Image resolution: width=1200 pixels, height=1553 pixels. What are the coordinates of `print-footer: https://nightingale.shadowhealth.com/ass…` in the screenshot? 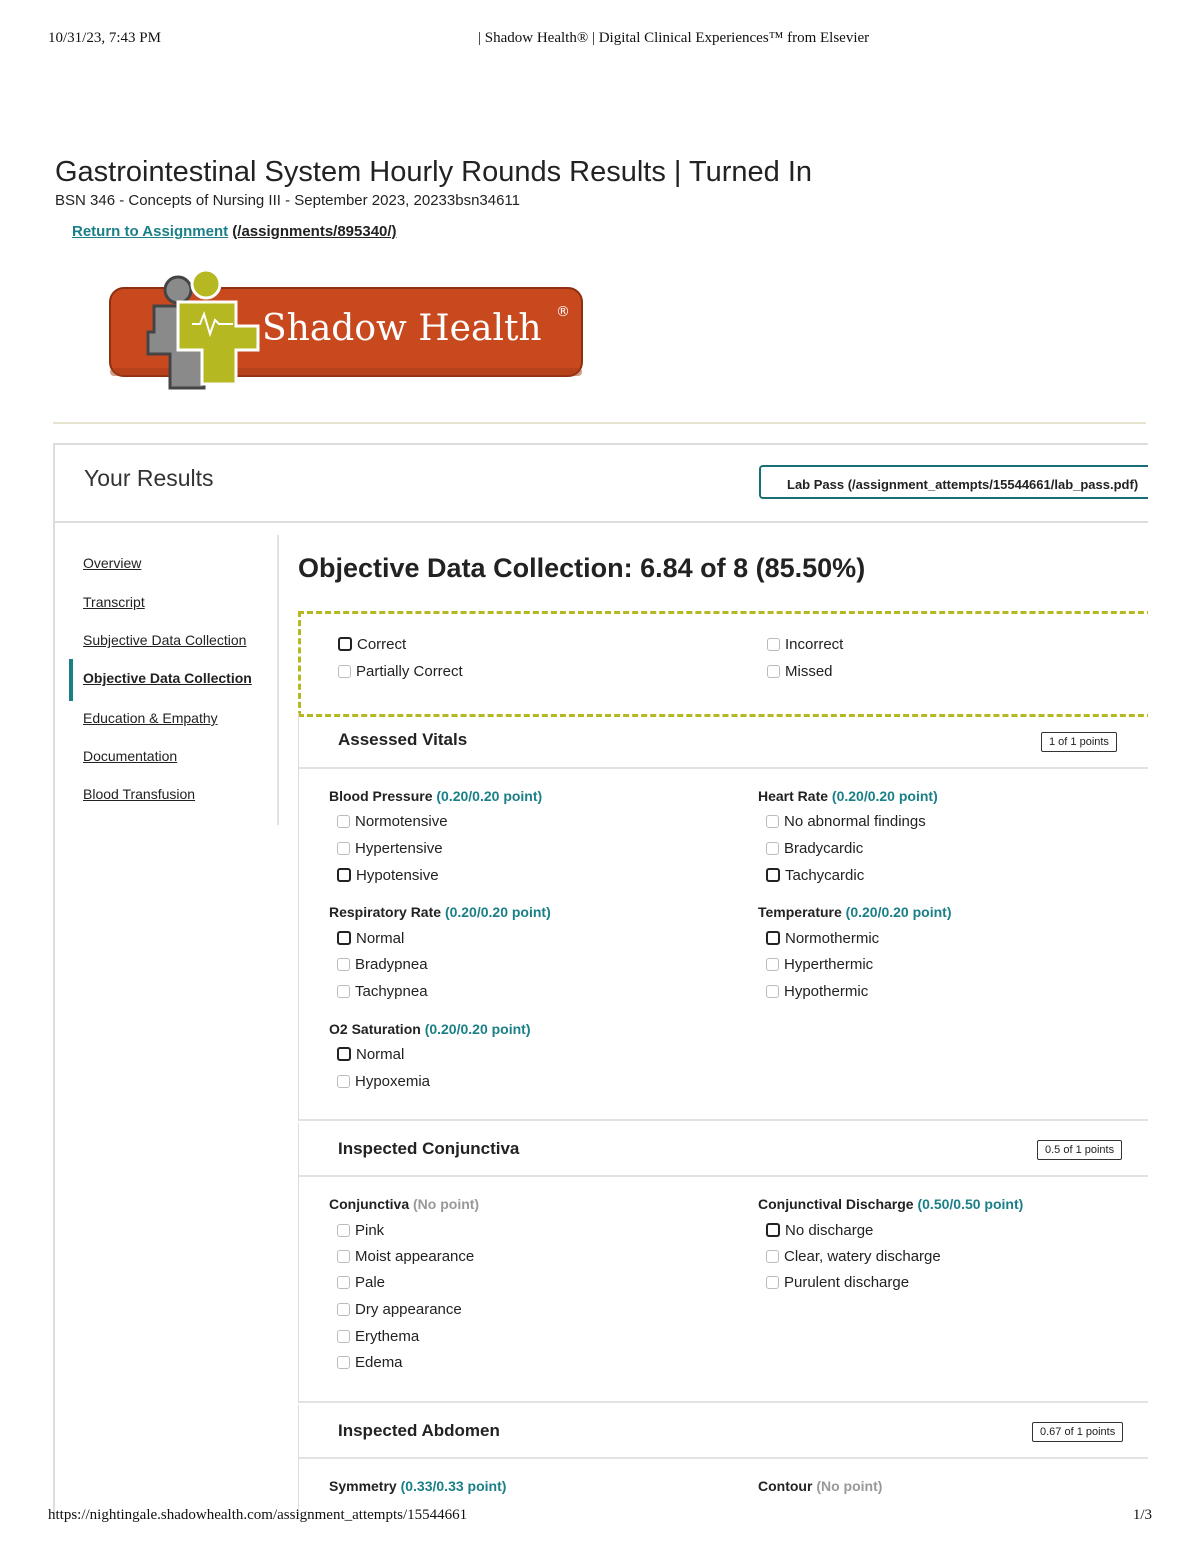 It's located at (600, 1517).